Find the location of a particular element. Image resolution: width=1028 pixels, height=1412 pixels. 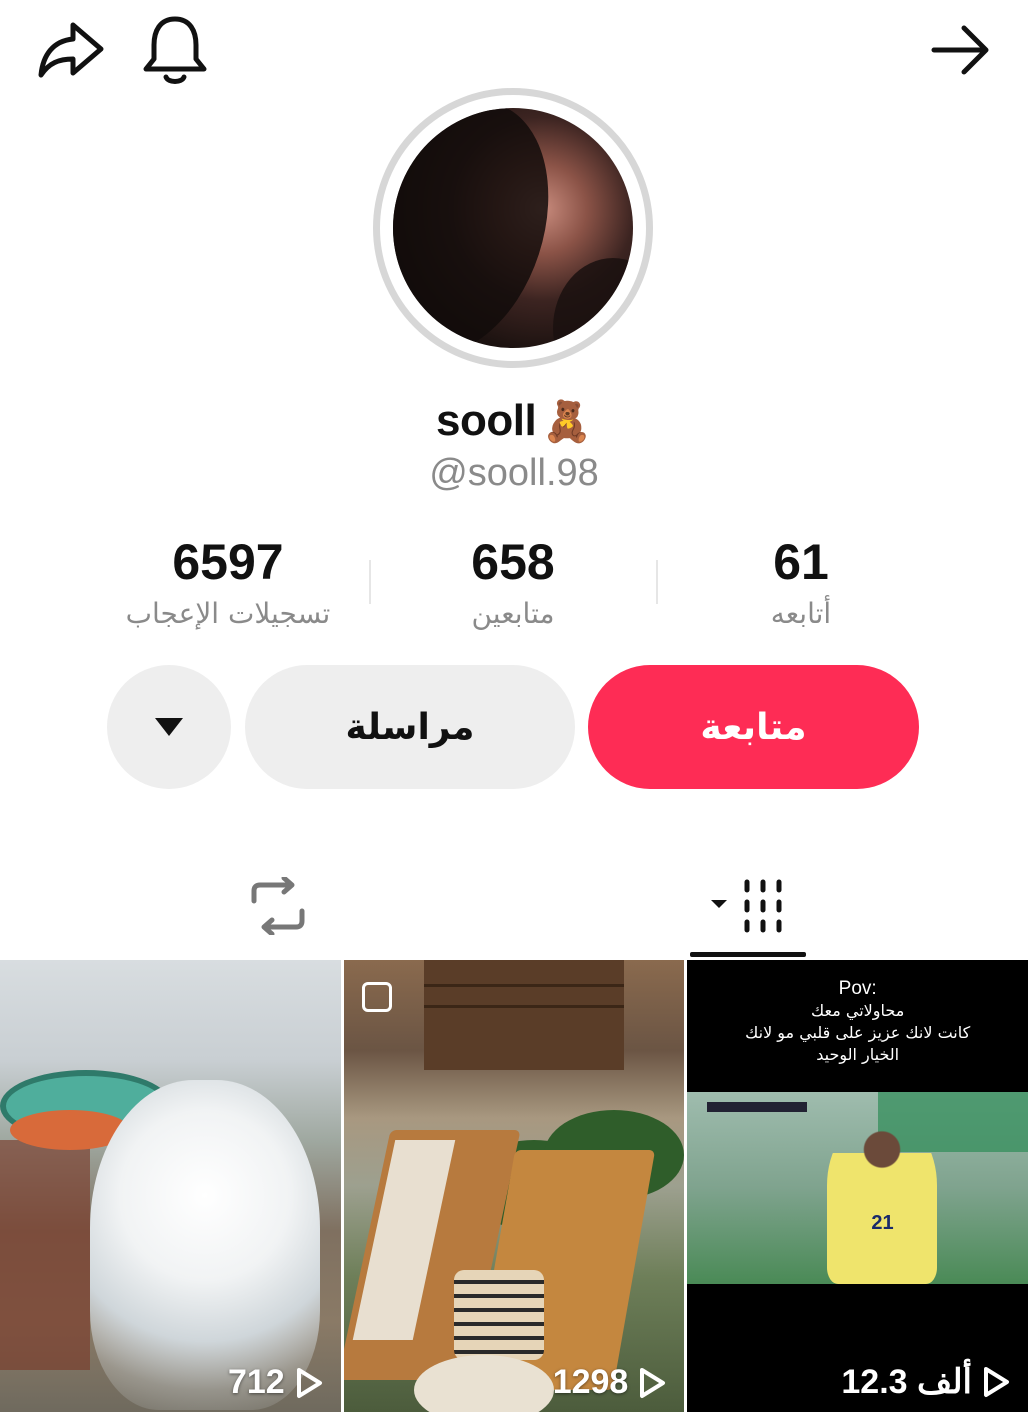

caption-line: كانت لانك عزيز على قلبي مو لانك is located at coordinates (858, 1032).